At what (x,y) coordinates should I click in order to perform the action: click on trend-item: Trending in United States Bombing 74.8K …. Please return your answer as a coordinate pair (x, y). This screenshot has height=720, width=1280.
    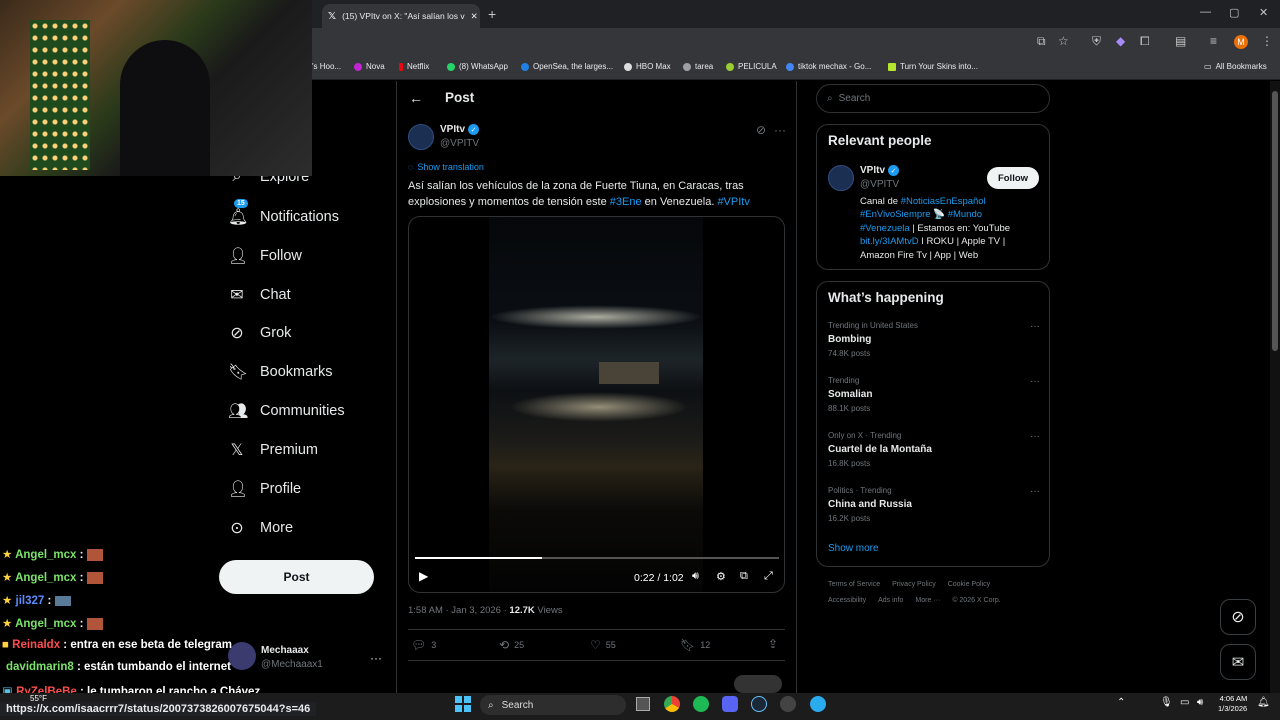
    Looking at the image, I should click on (934, 339).